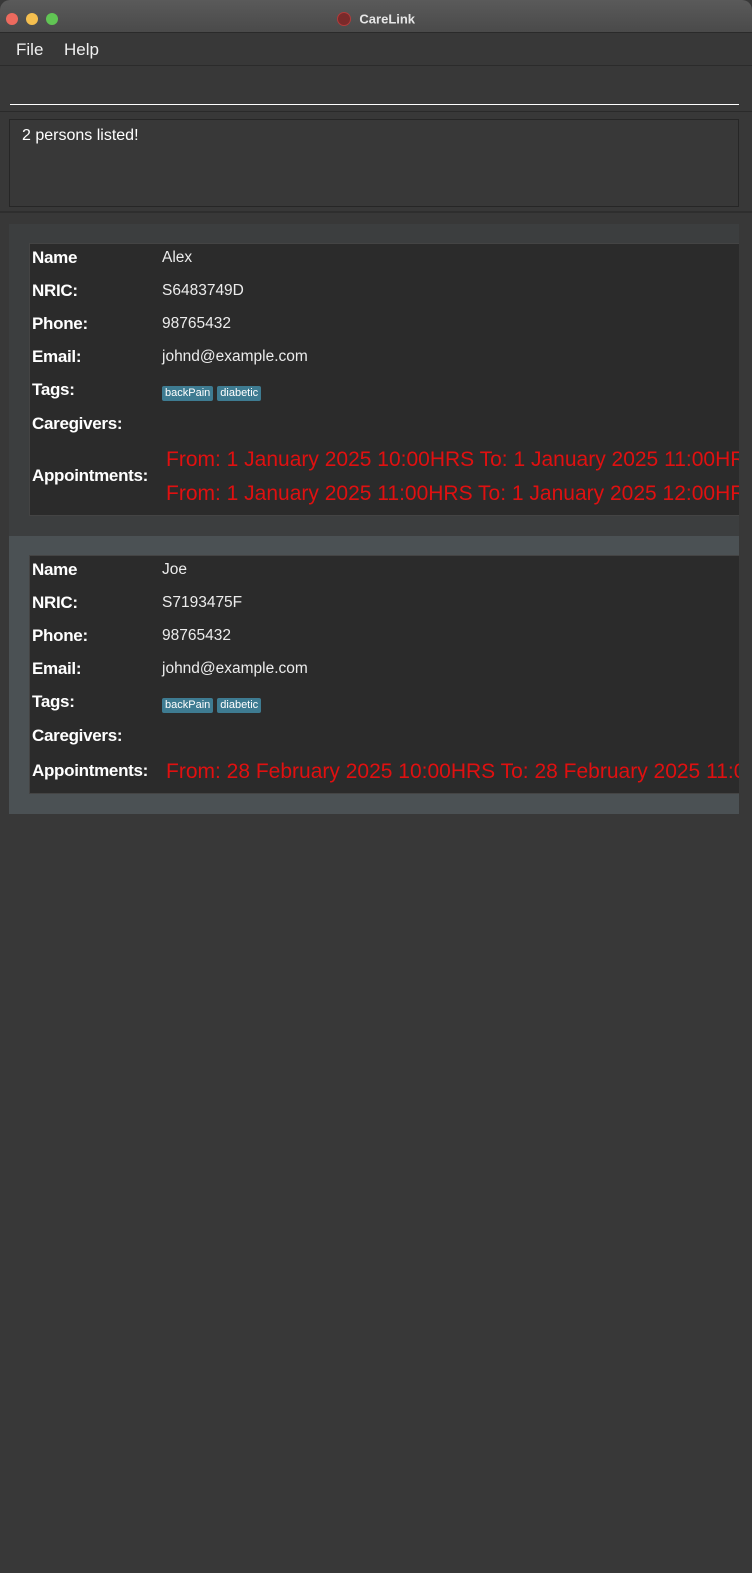  What do you see at coordinates (384, 572) in the screenshot?
I see `name-row: Name Joe` at bounding box center [384, 572].